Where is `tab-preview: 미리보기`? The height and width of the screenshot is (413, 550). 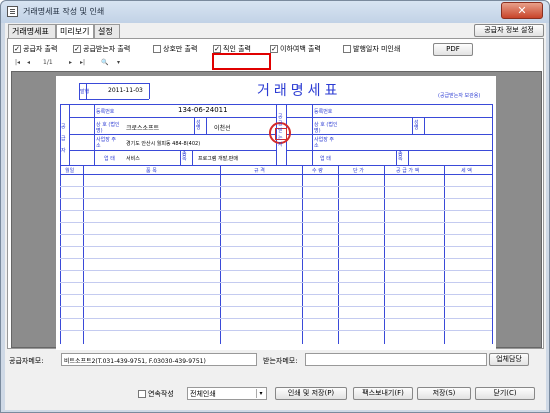
tab-preview: 미리보기 is located at coordinates (75, 31).